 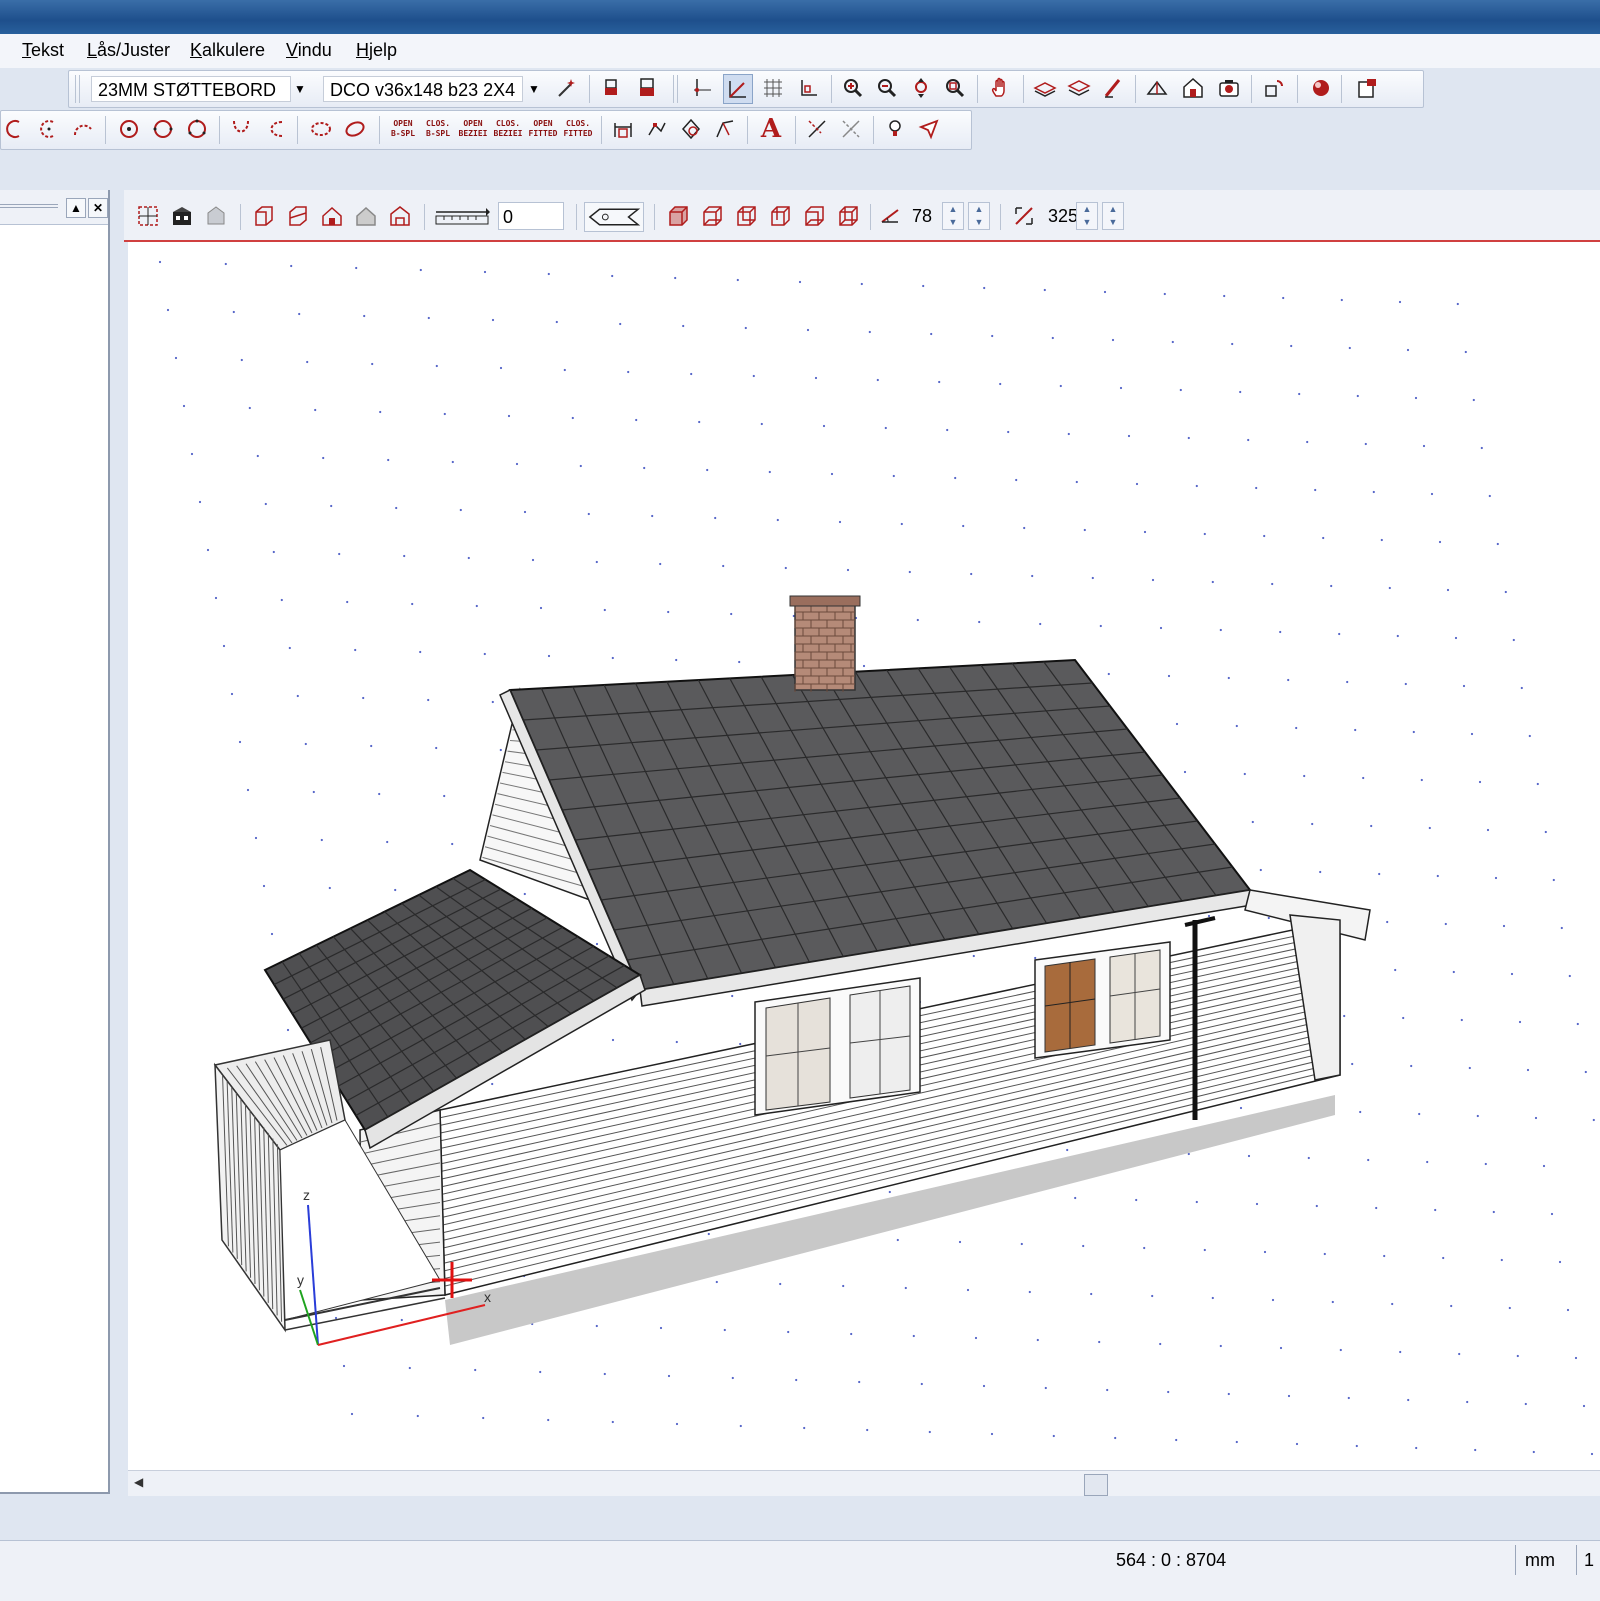 What do you see at coordinates (725, 129) in the screenshot?
I see `stretch-icon` at bounding box center [725, 129].